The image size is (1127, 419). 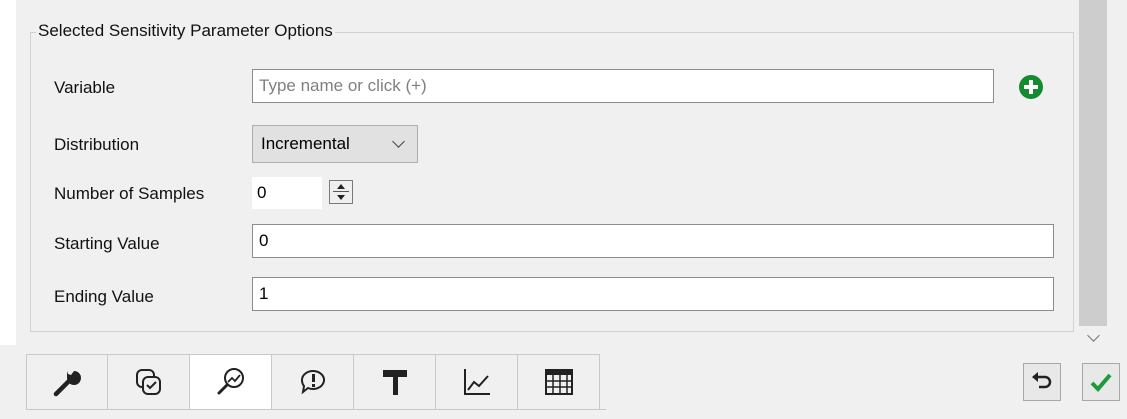 What do you see at coordinates (653, 294) in the screenshot?
I see `end-value-input` at bounding box center [653, 294].